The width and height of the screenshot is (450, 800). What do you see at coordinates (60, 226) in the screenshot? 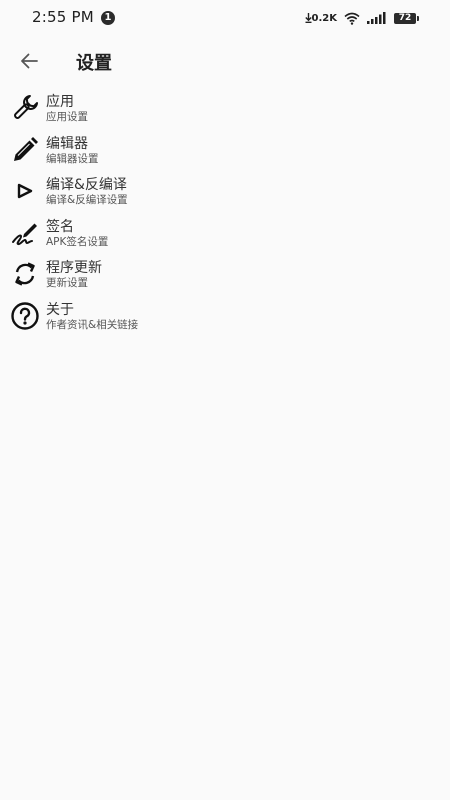
I see `settings-item-title: 签名` at bounding box center [60, 226].